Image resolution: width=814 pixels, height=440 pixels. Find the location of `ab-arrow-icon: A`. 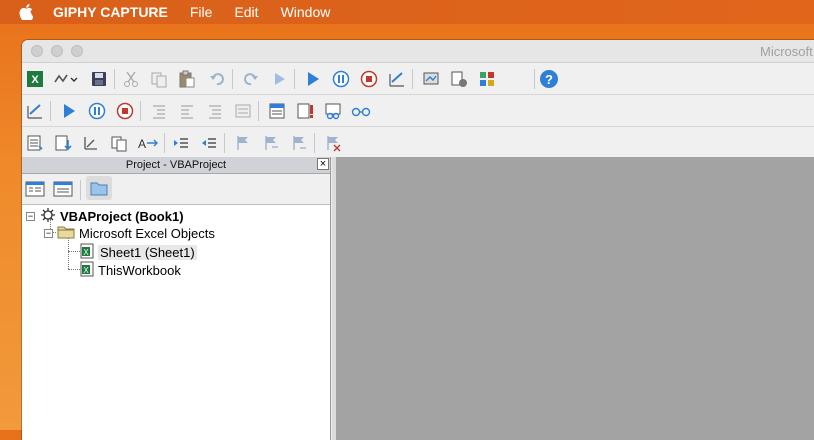

ab-arrow-icon: A is located at coordinates (149, 143).